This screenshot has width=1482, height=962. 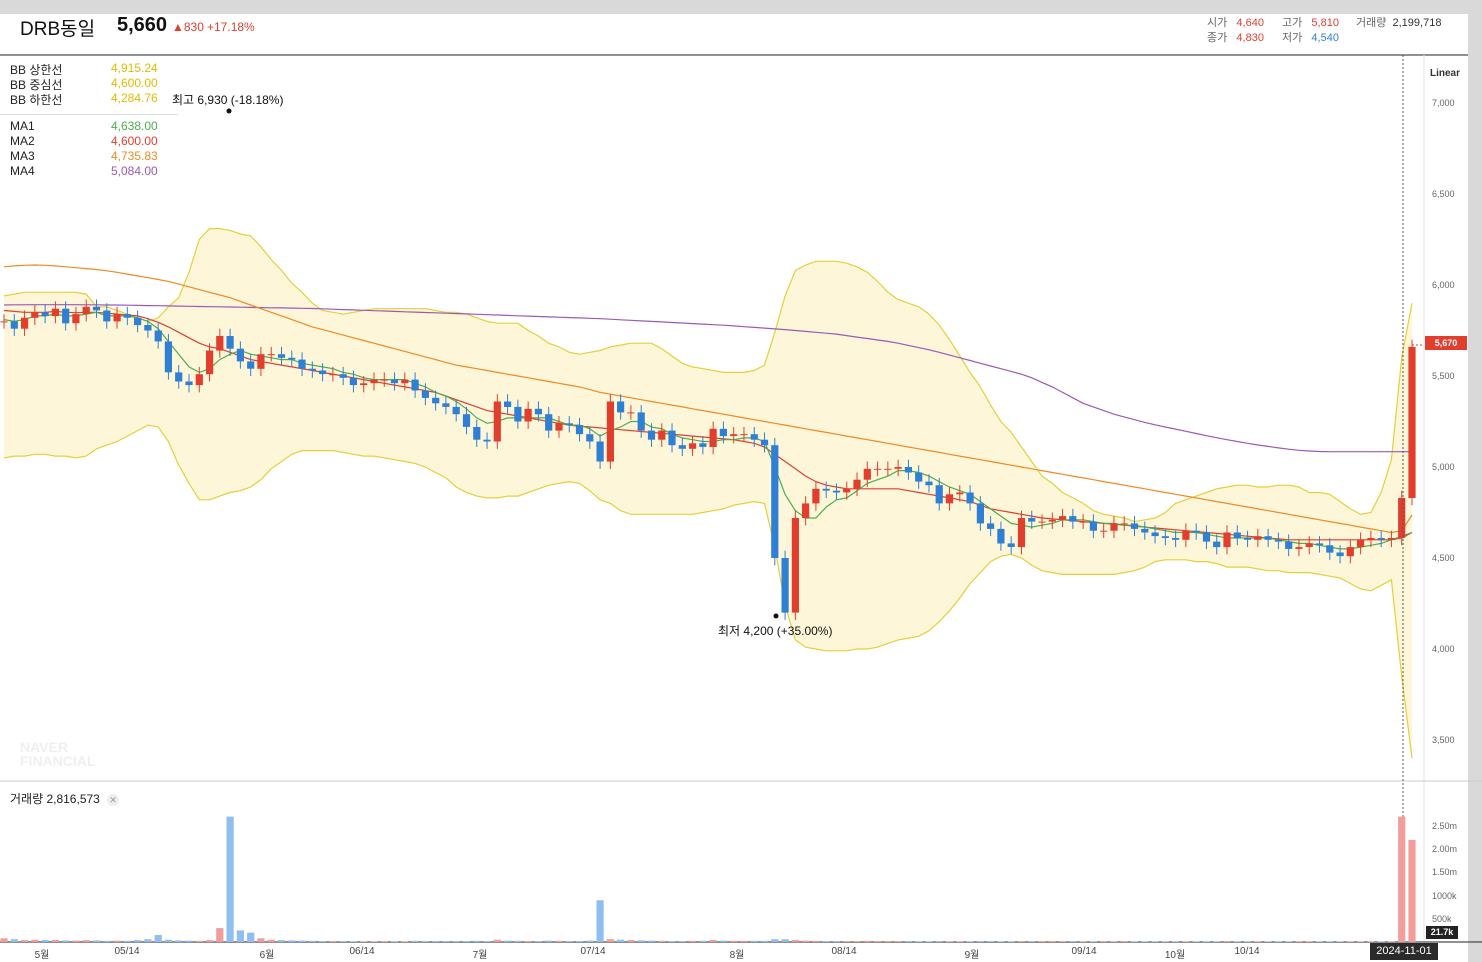 What do you see at coordinates (1443, 740) in the screenshot?
I see `y-tick-label: 3,500` at bounding box center [1443, 740].